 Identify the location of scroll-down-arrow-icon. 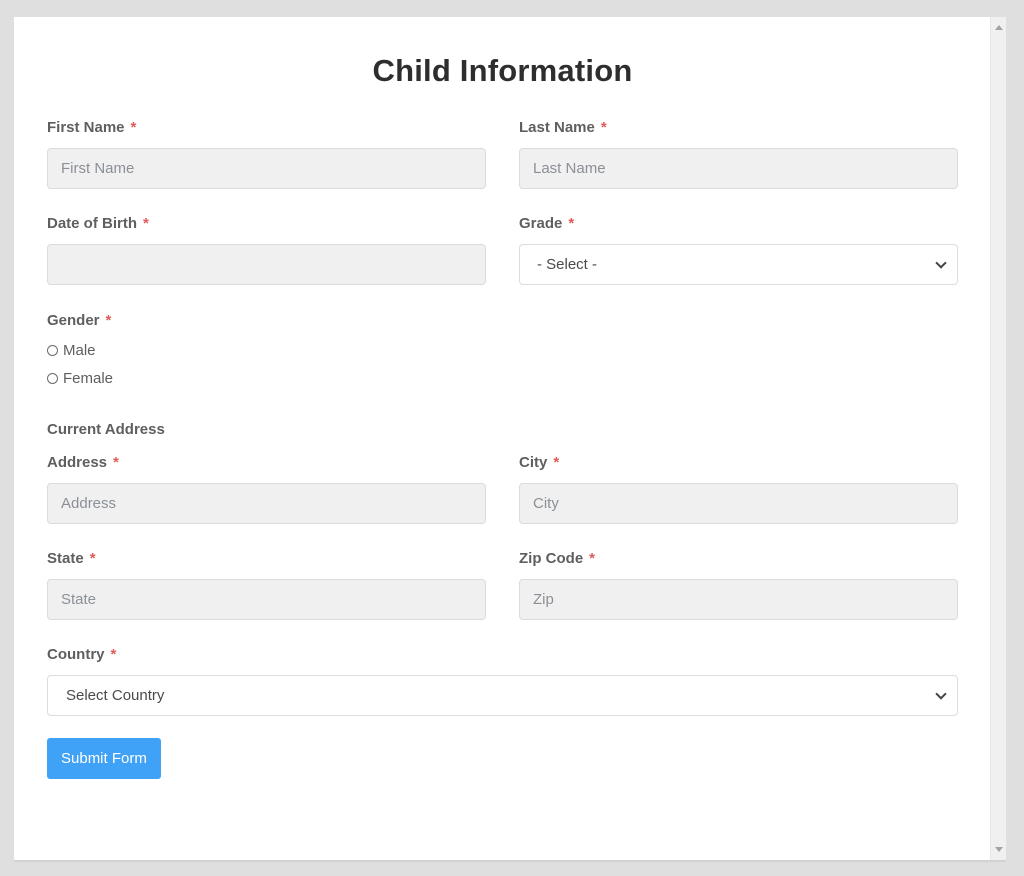
(999, 849).